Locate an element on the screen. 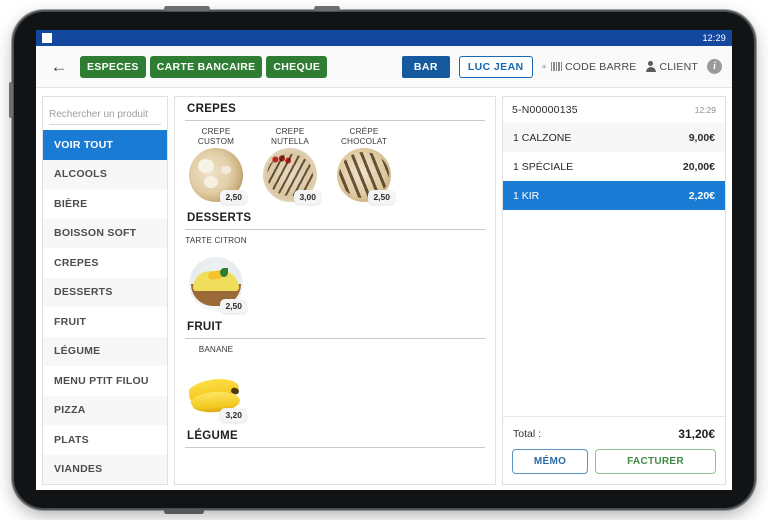 The image size is (768, 520). payment-button-carte-bancaire: CARTE BANCAIRE is located at coordinates (206, 66).